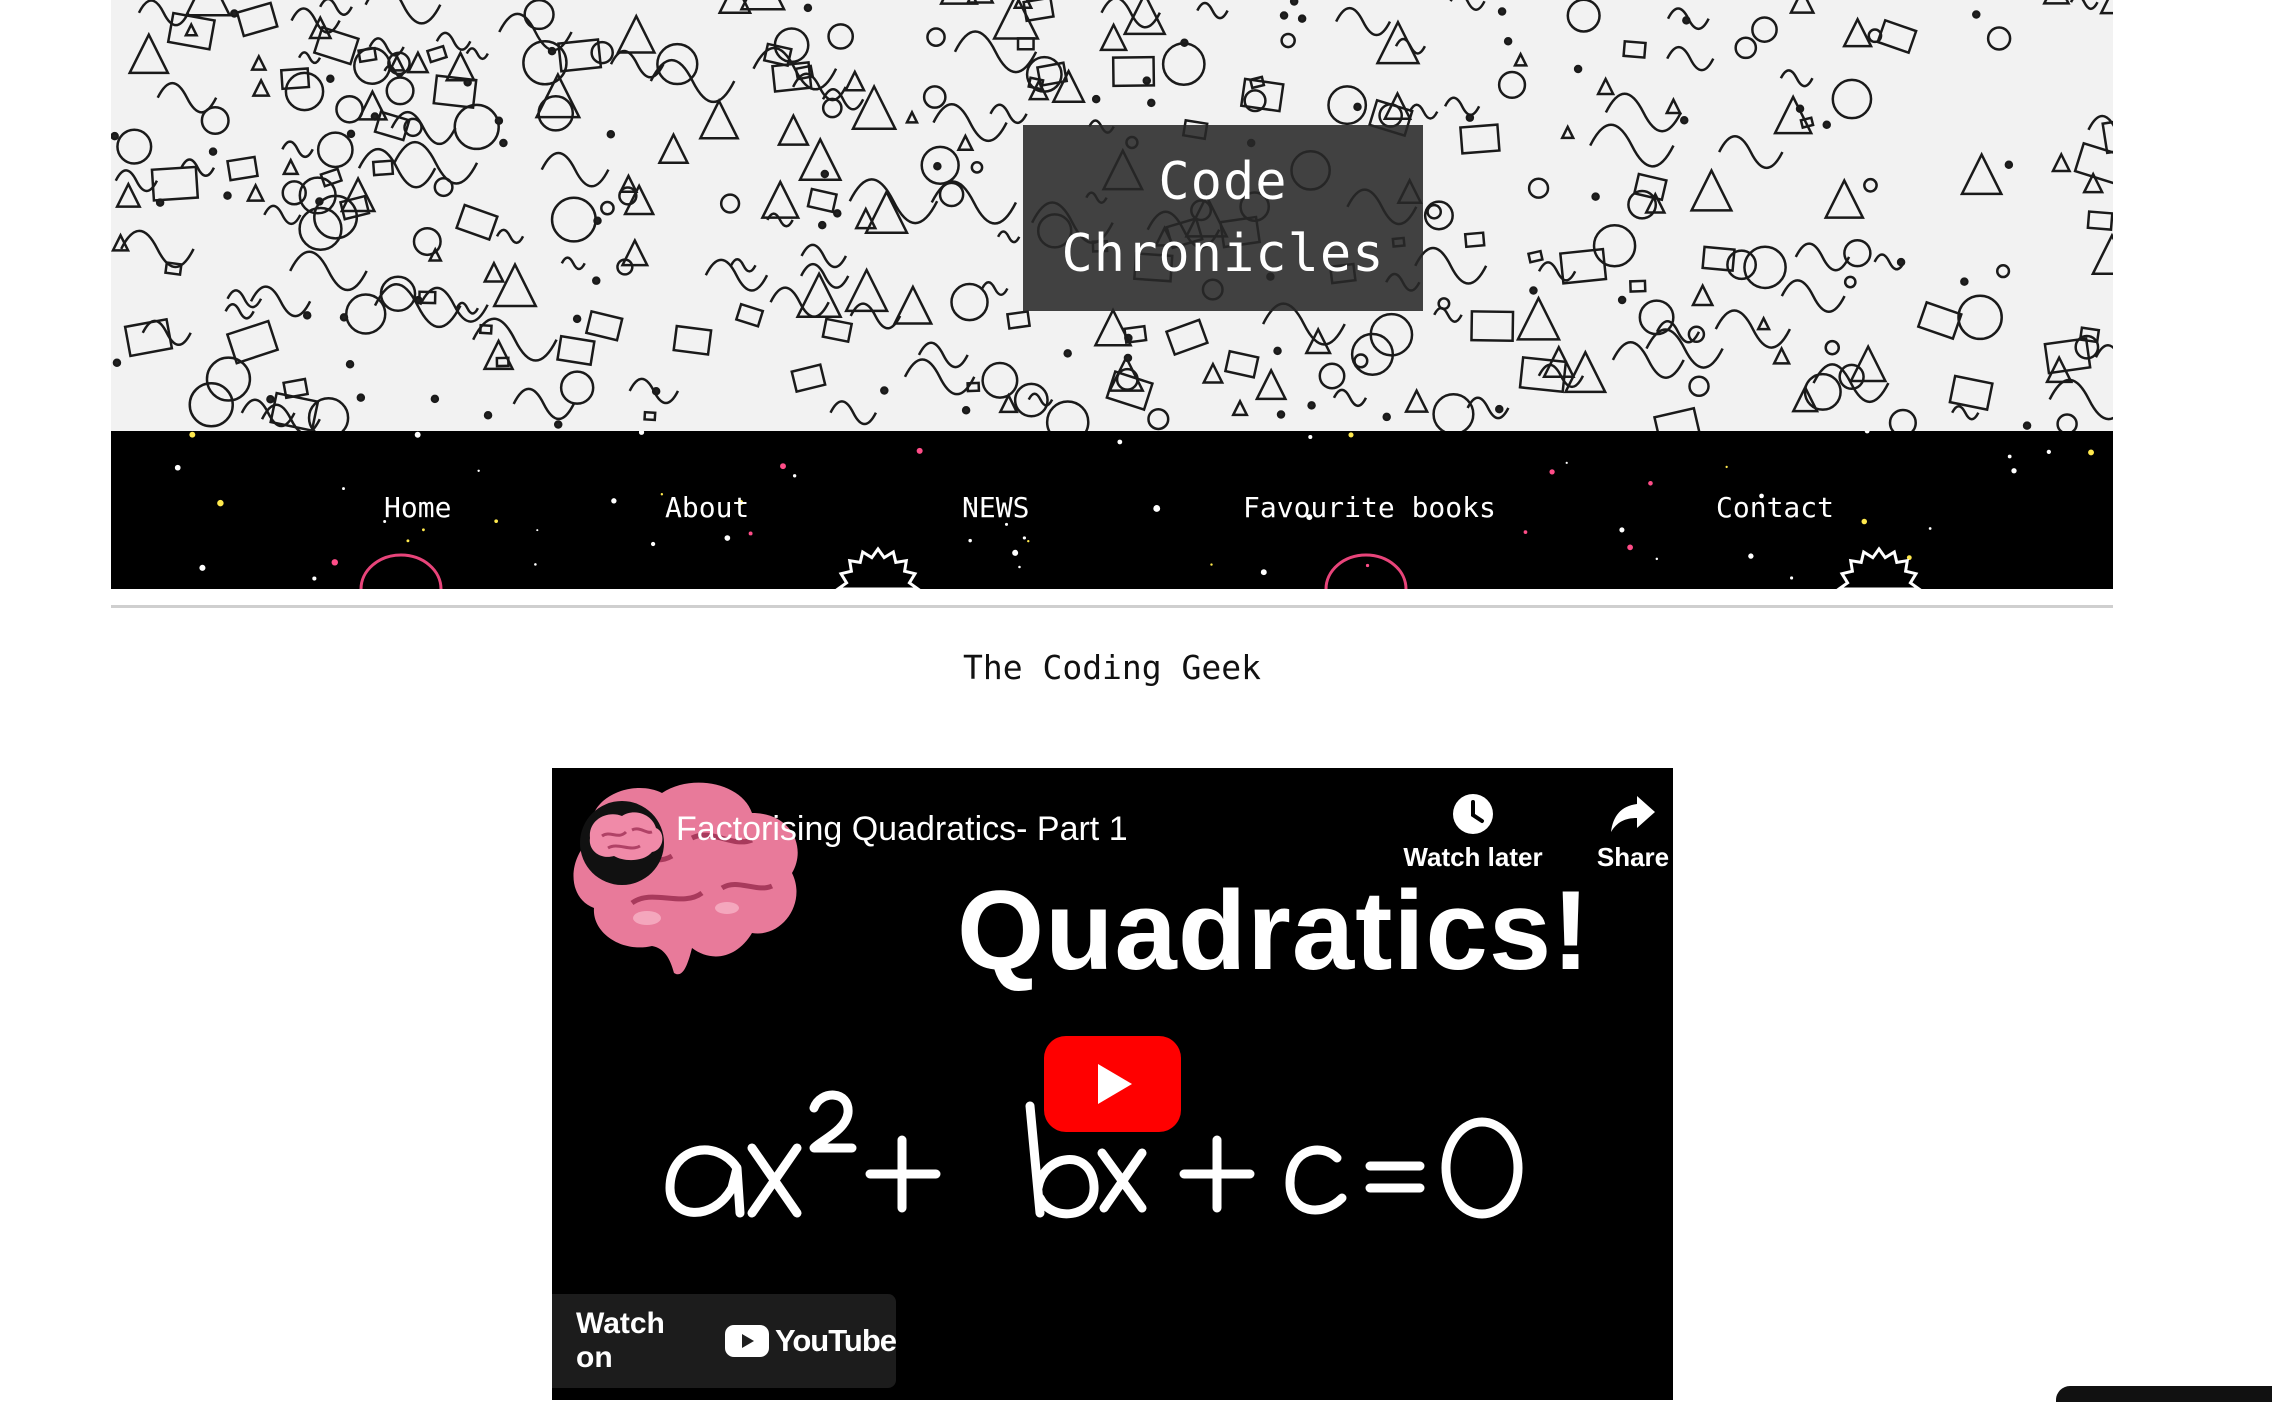 The width and height of the screenshot is (2272, 1402). What do you see at coordinates (1473, 832) in the screenshot?
I see `watch-later-button: Watch later` at bounding box center [1473, 832].